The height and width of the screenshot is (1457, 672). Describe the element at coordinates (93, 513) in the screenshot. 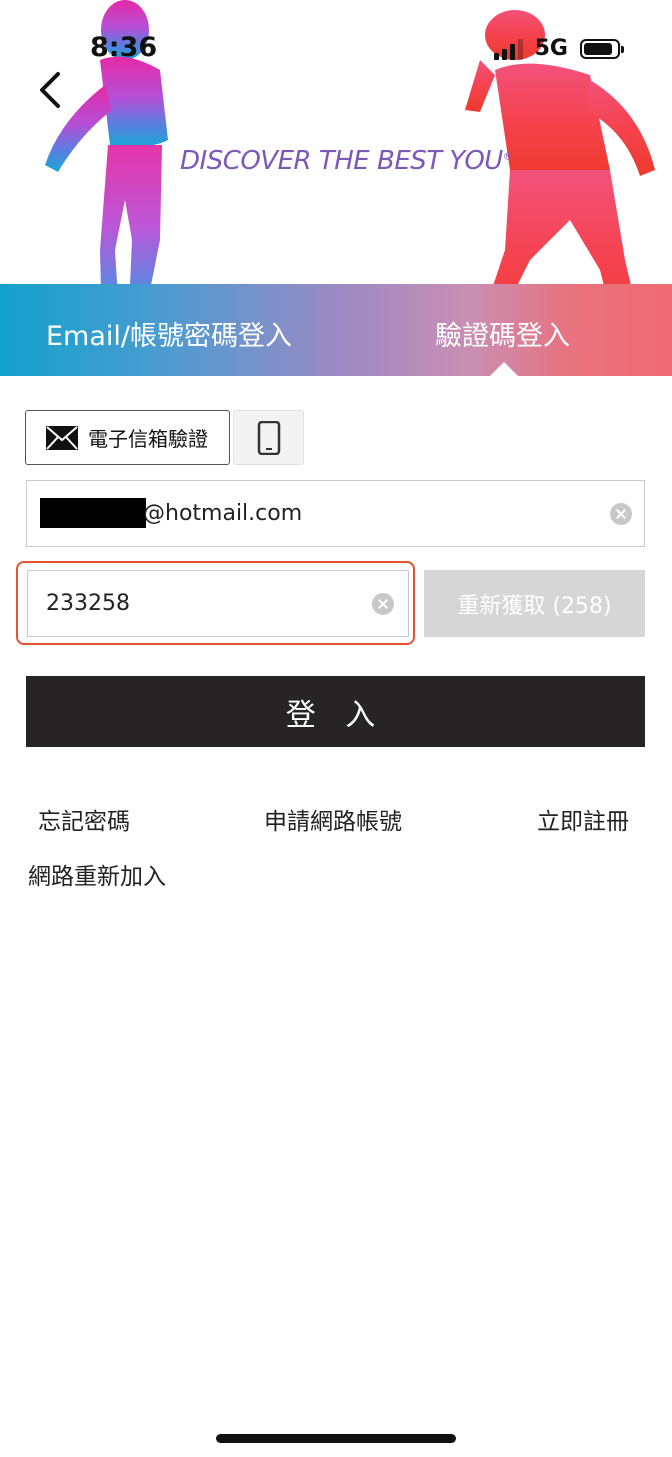

I see `redacted-email-prefix` at that location.